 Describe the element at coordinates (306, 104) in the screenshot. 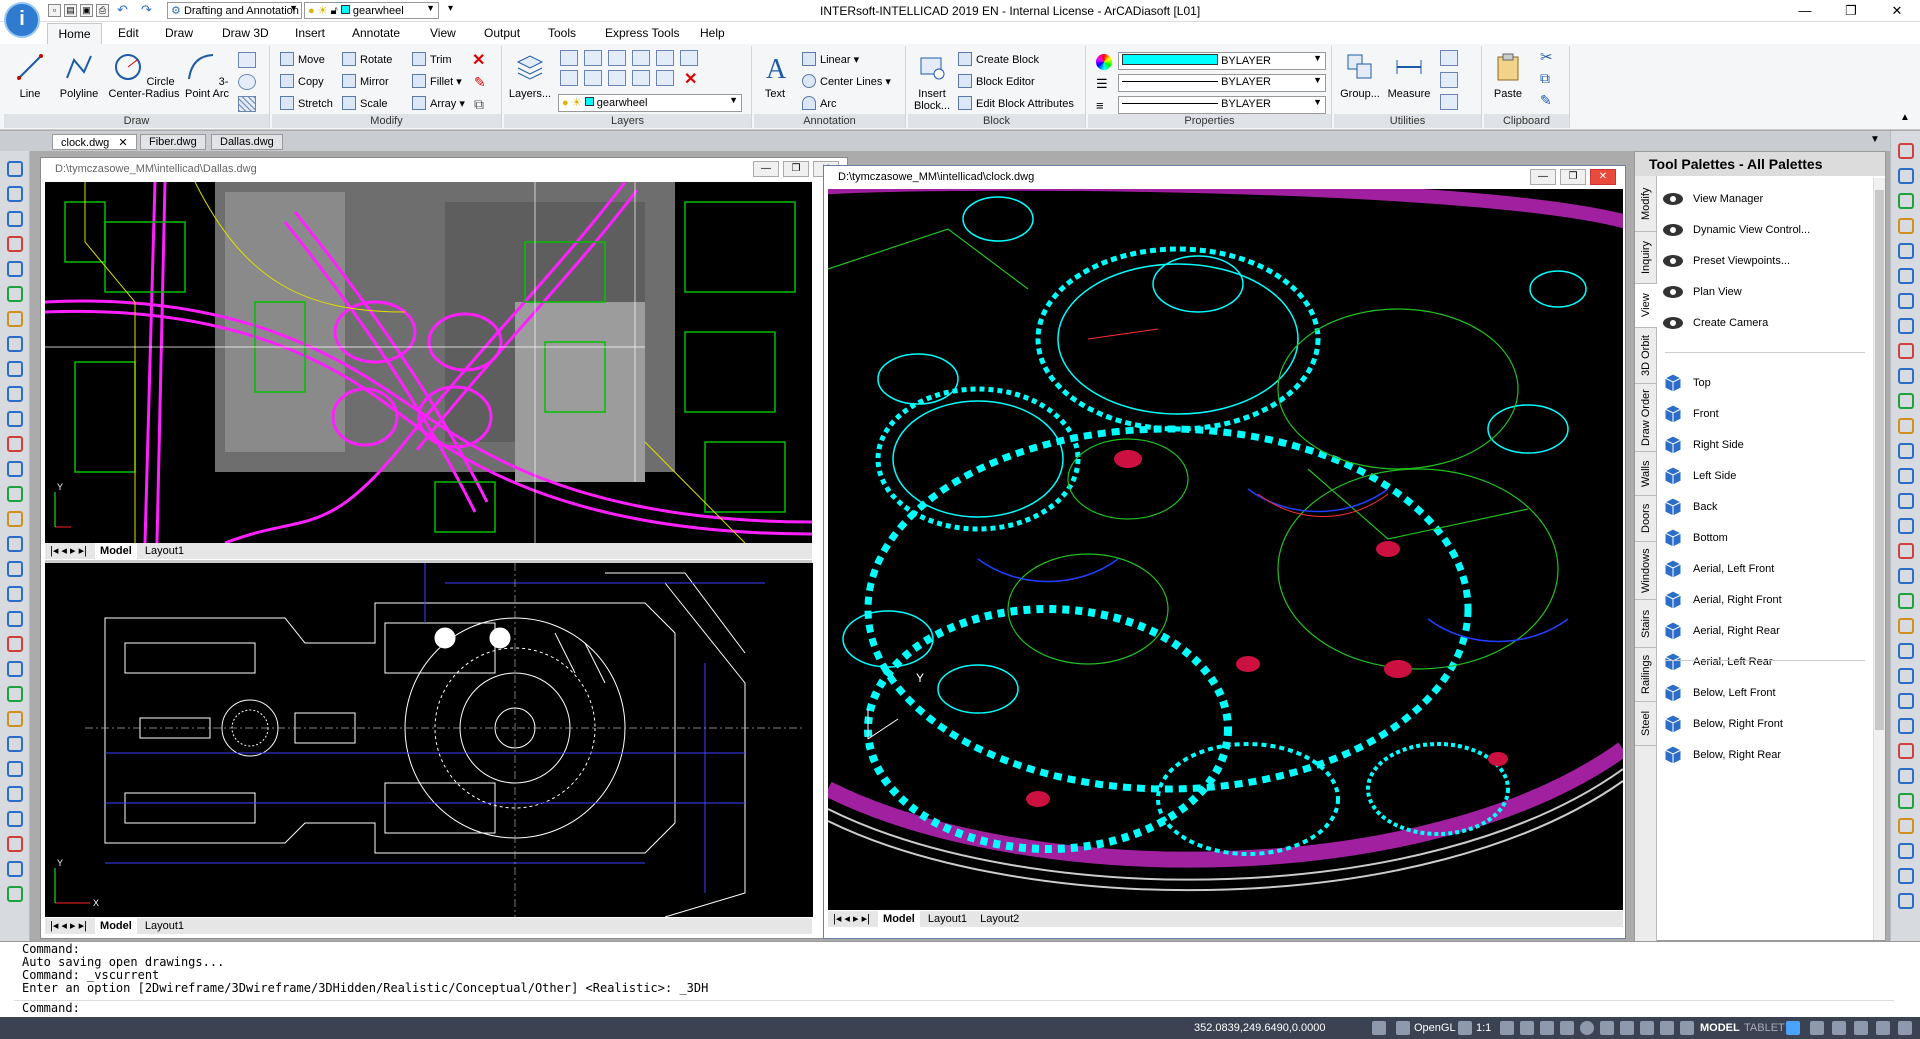

I see `stretch-button: Stretch` at that location.